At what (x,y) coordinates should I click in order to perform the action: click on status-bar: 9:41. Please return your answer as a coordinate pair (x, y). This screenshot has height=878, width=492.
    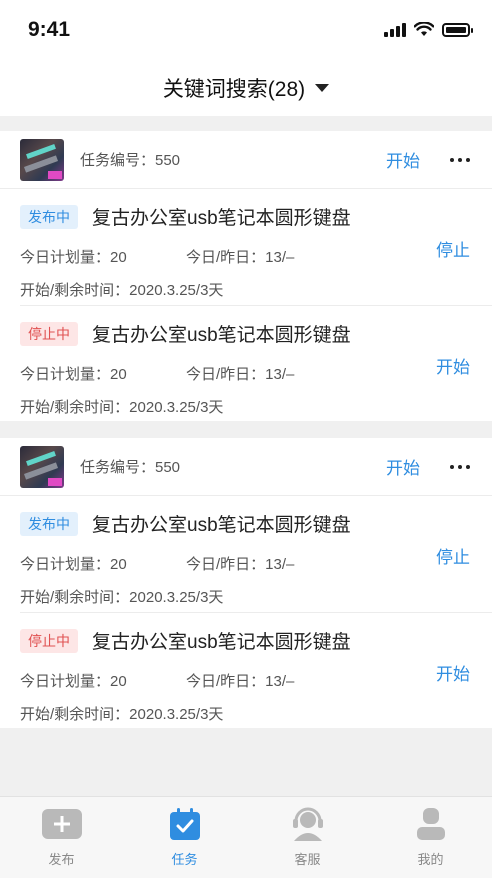
    Looking at the image, I should click on (246, 30).